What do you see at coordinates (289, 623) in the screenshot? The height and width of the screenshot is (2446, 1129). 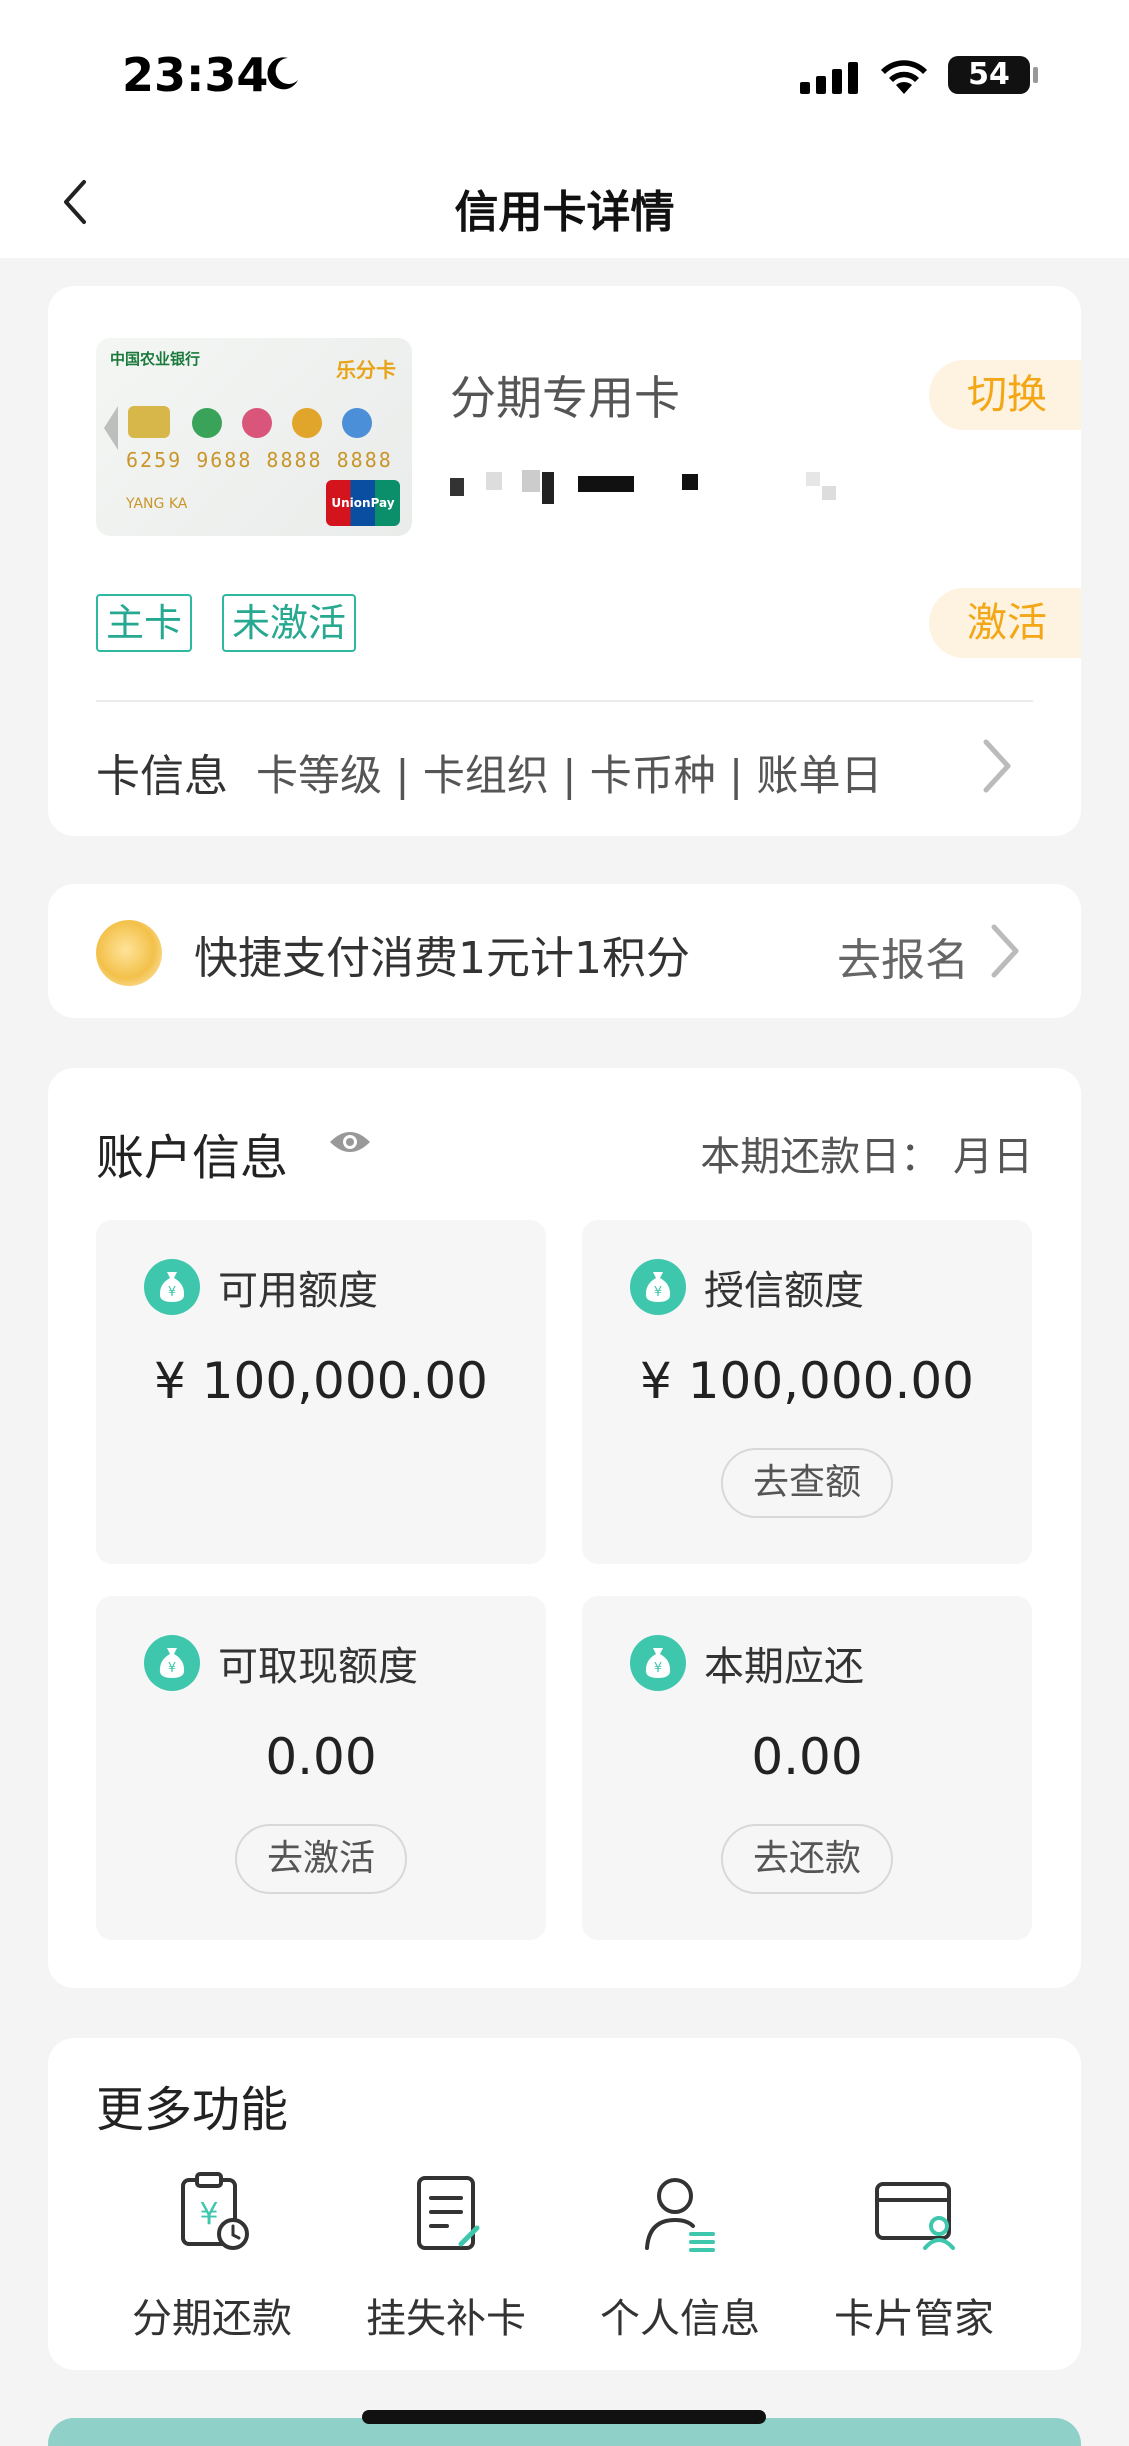 I see `not-activated-tag: 未激活` at bounding box center [289, 623].